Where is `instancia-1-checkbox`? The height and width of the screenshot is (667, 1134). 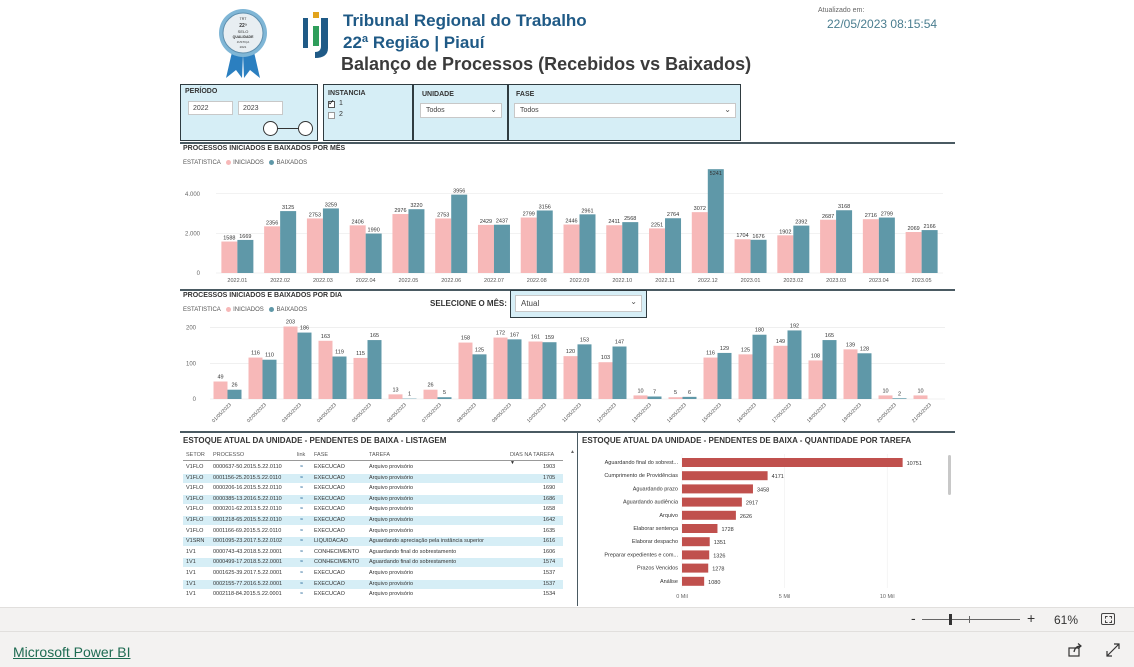 instancia-1-checkbox is located at coordinates (331, 103).